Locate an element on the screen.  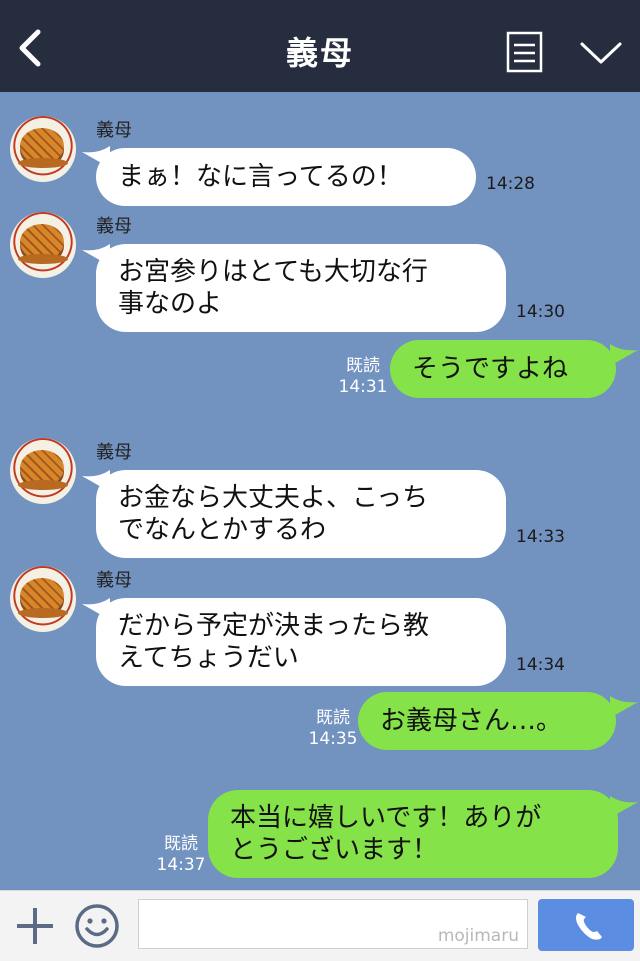
add-button is located at coordinates (35, 926).